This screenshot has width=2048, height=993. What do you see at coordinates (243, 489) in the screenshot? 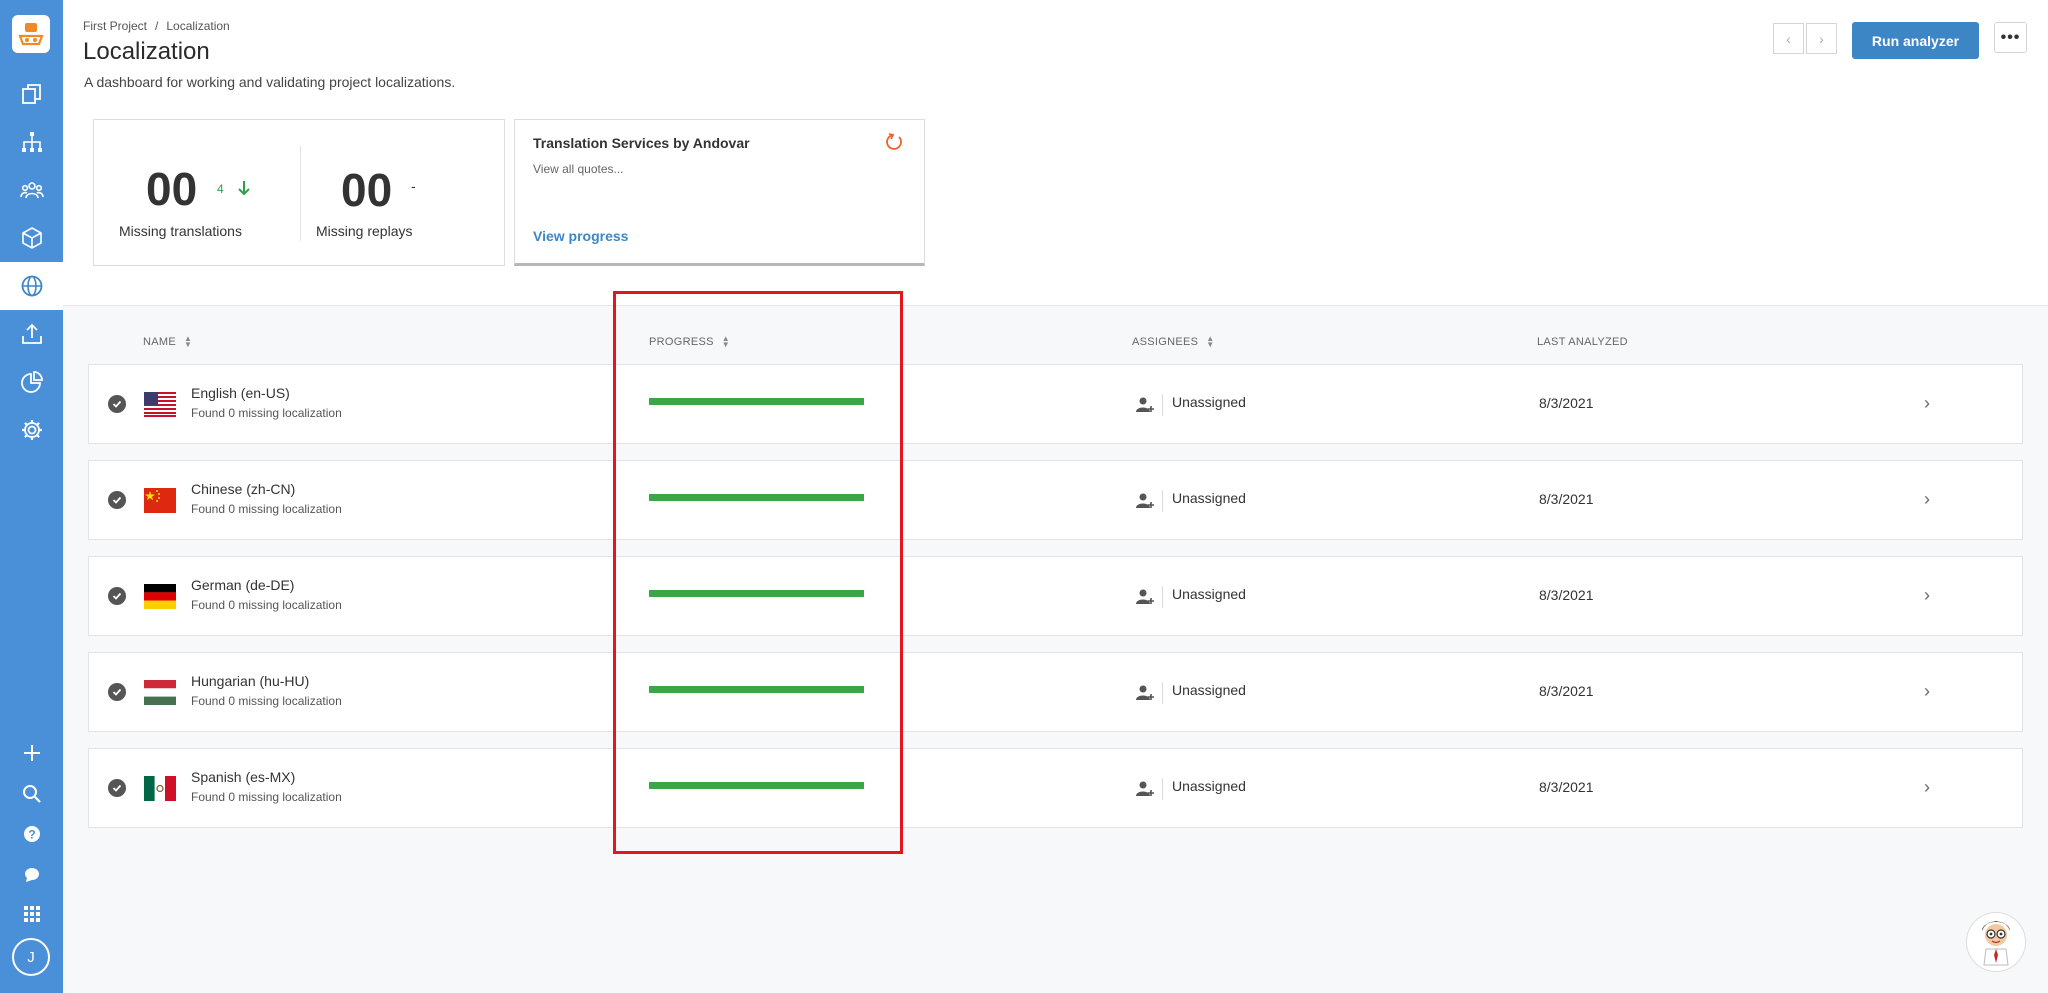
I see `language-name: Chinese (zh-CN)` at bounding box center [243, 489].